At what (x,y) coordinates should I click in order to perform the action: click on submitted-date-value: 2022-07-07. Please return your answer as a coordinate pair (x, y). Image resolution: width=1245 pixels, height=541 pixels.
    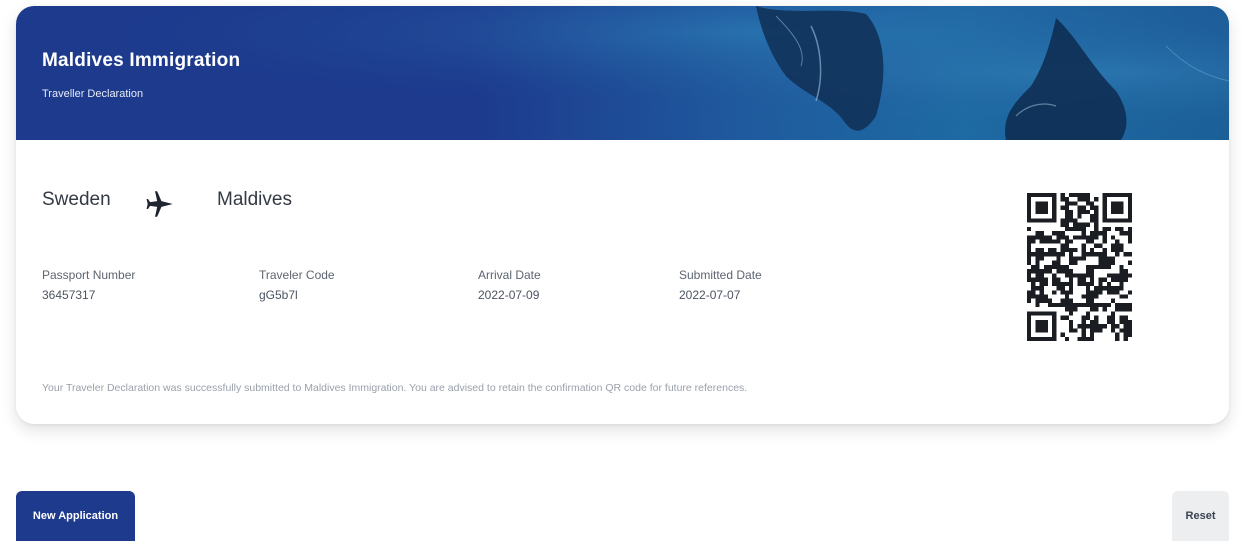
    Looking at the image, I should click on (710, 295).